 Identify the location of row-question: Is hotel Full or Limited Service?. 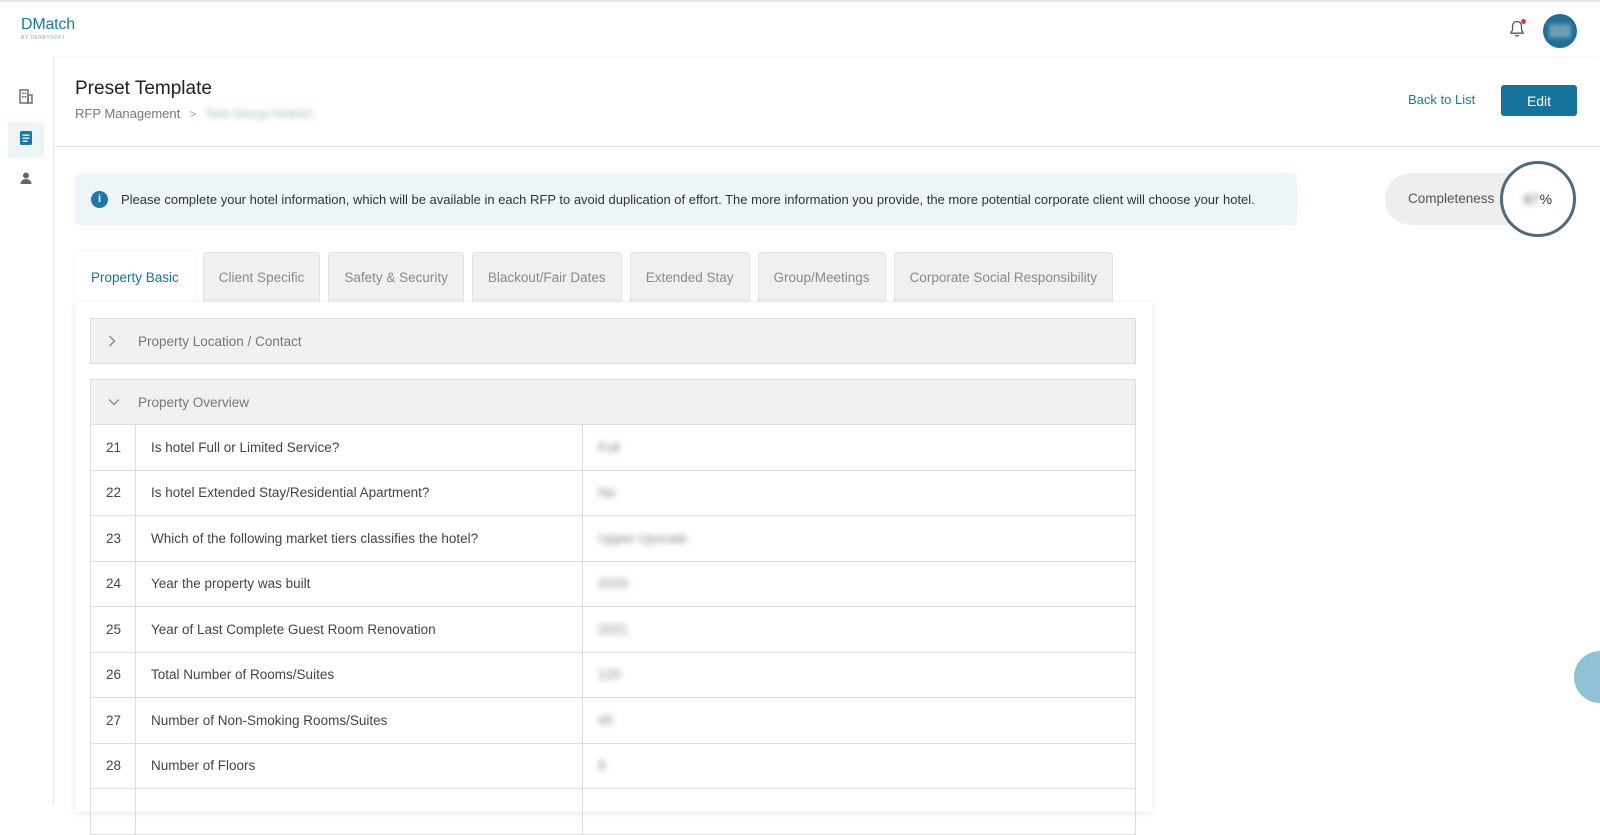
(359, 447).